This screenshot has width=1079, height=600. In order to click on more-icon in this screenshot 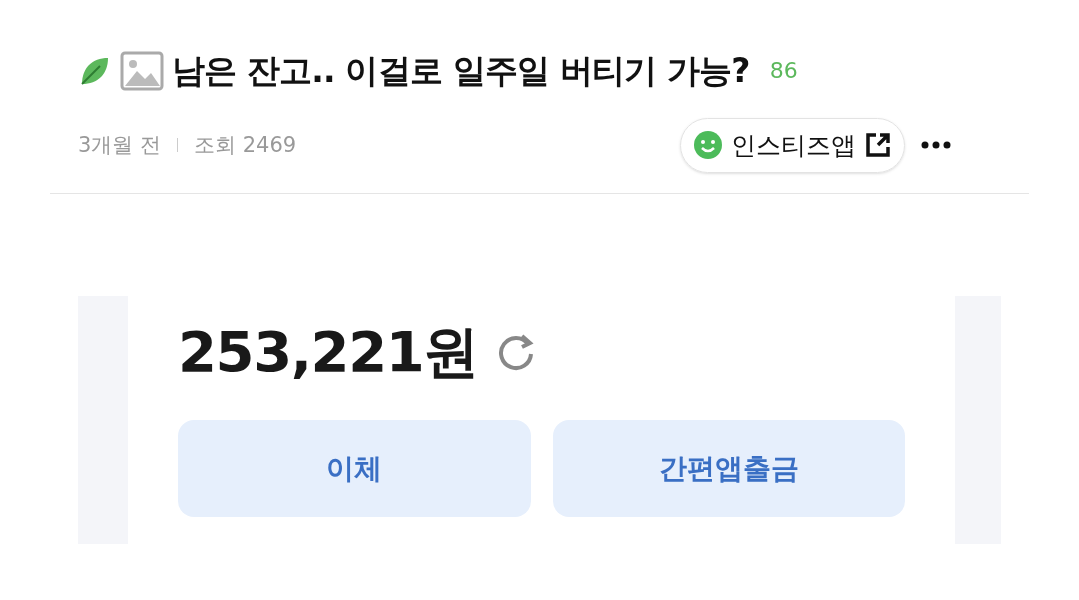, I will do `click(936, 145)`.